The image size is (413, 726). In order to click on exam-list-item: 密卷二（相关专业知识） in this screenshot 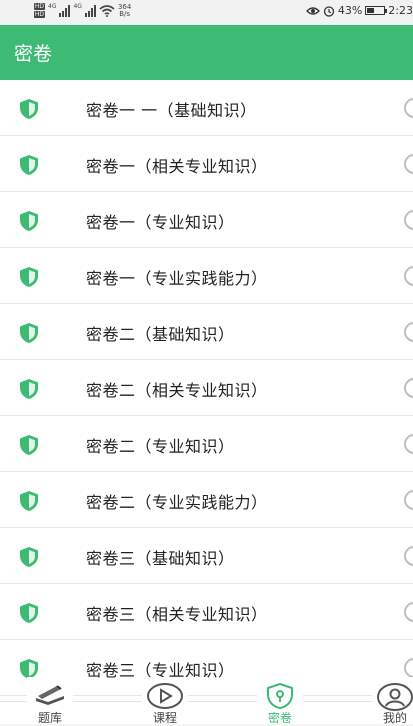, I will do `click(206, 388)`.